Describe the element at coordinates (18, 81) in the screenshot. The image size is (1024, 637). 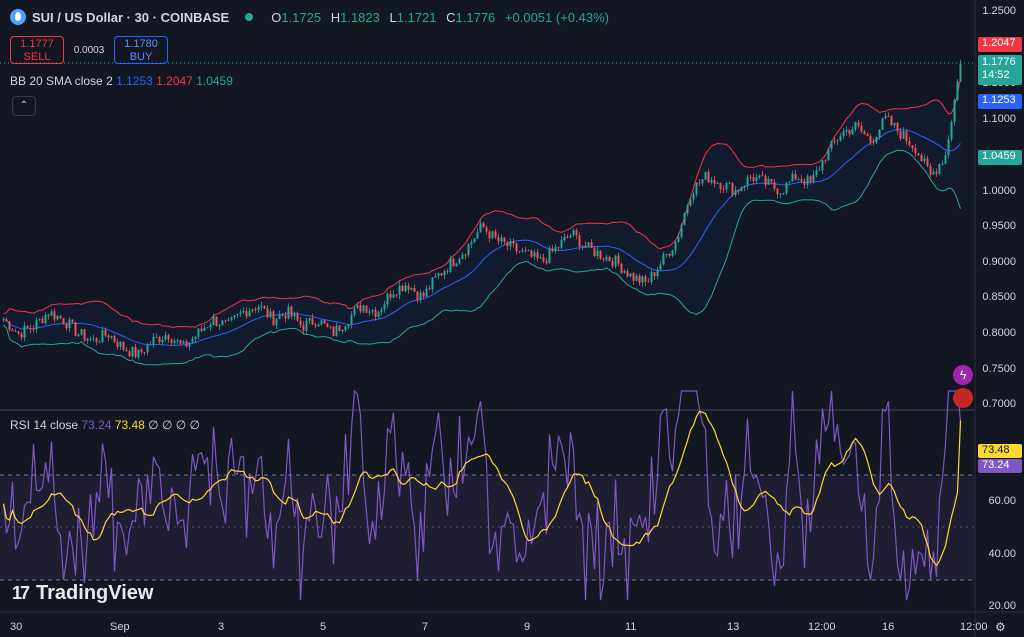
I see `bb-name: BB` at that location.